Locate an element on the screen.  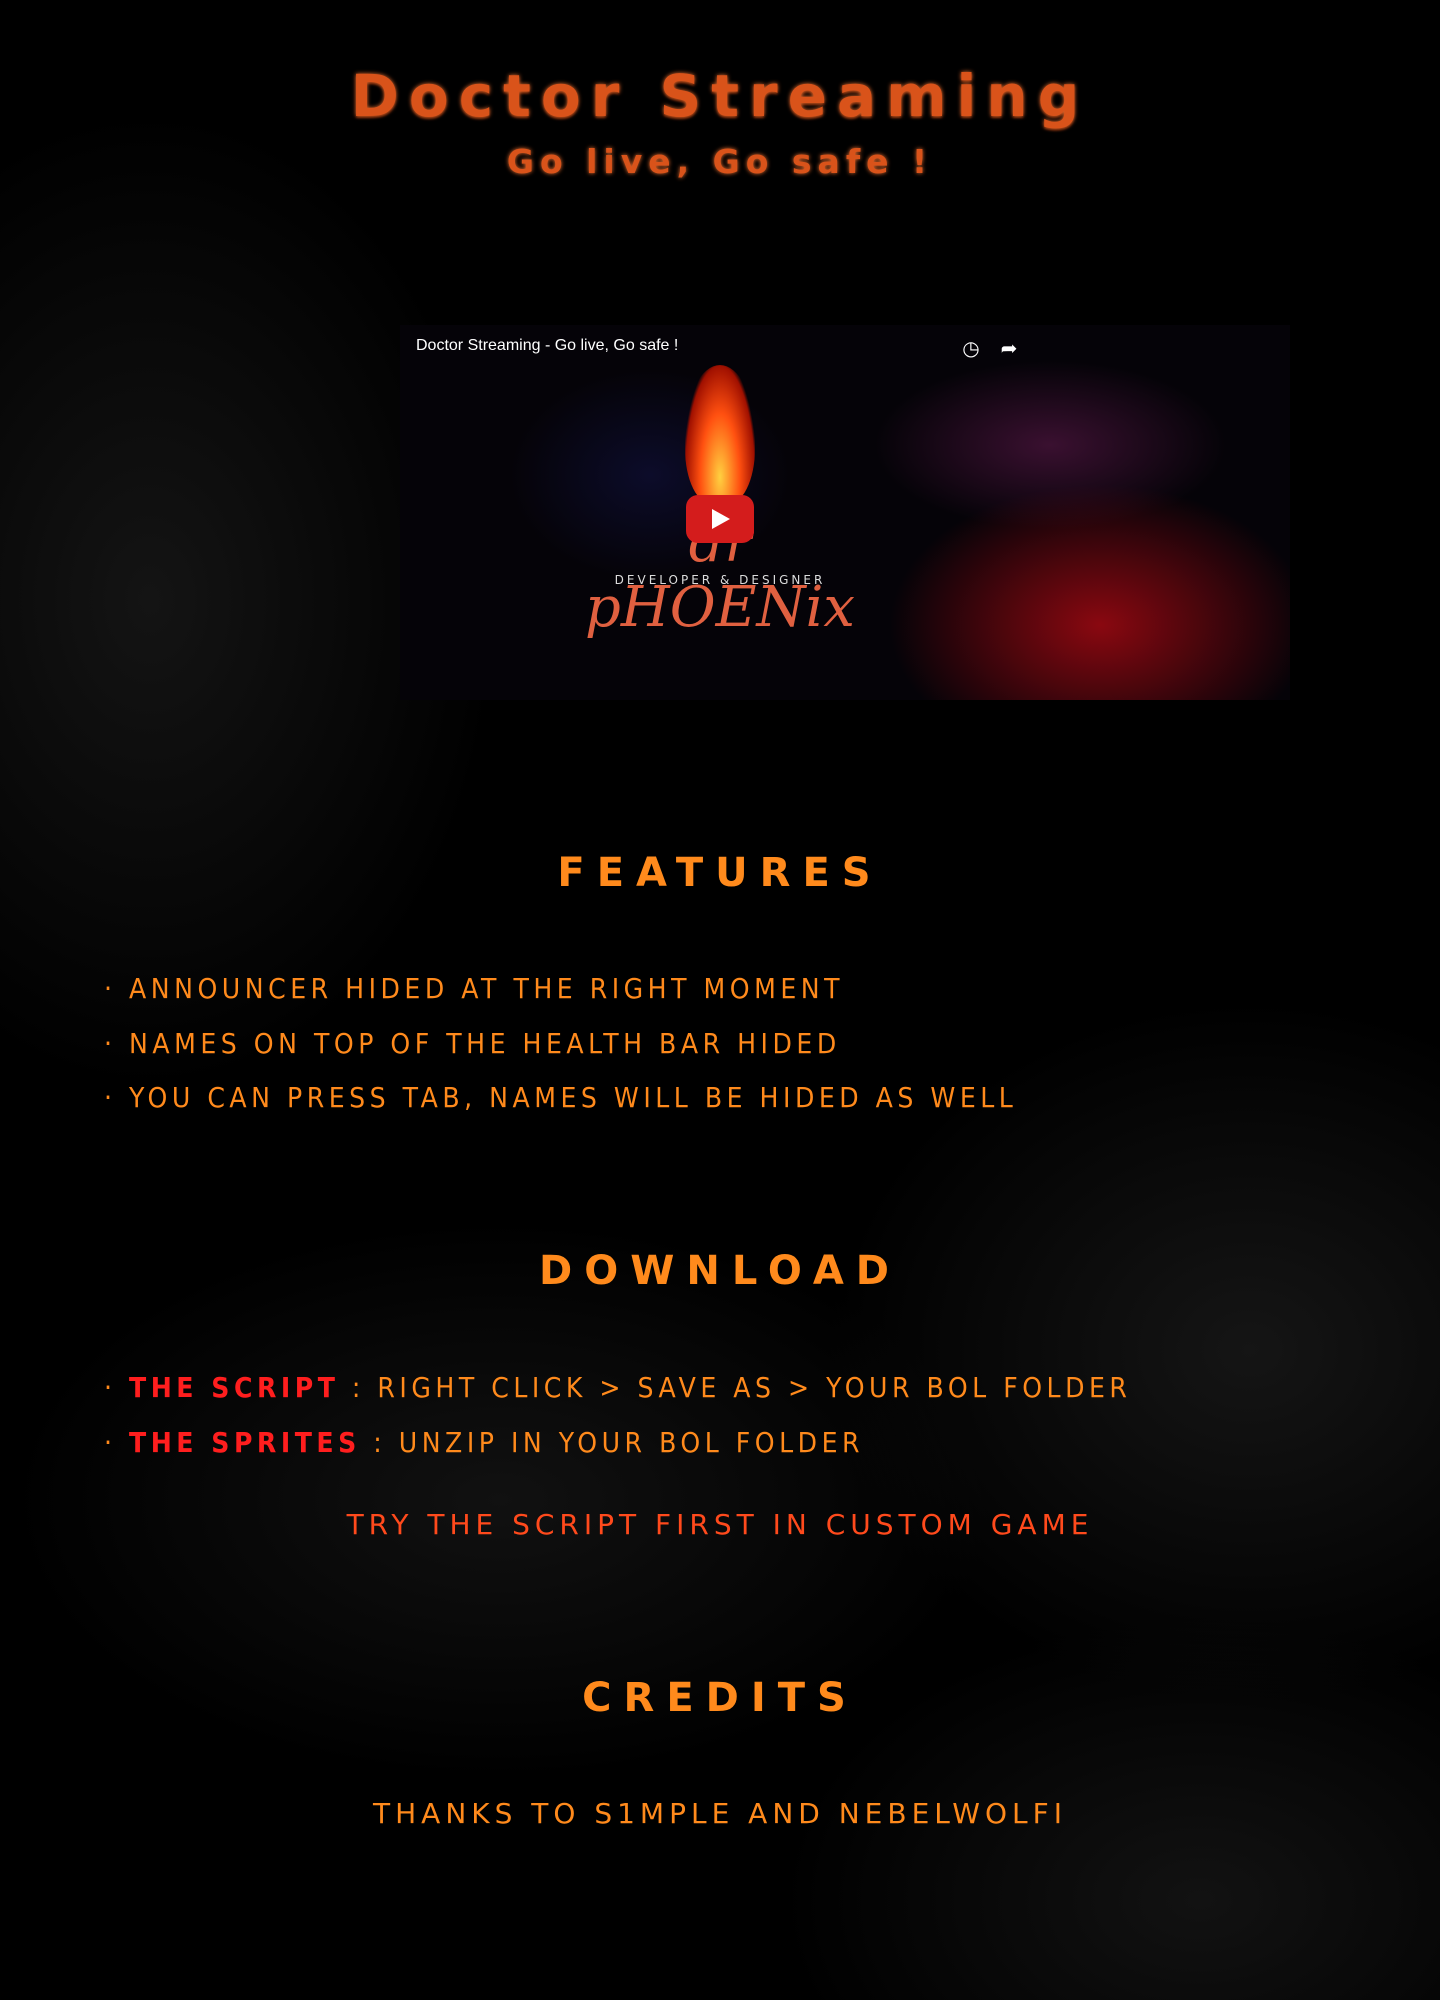
feature-item: · NAMES ON TOP OF THE HEALTH BAR HIDED is located at coordinates (472, 1043).